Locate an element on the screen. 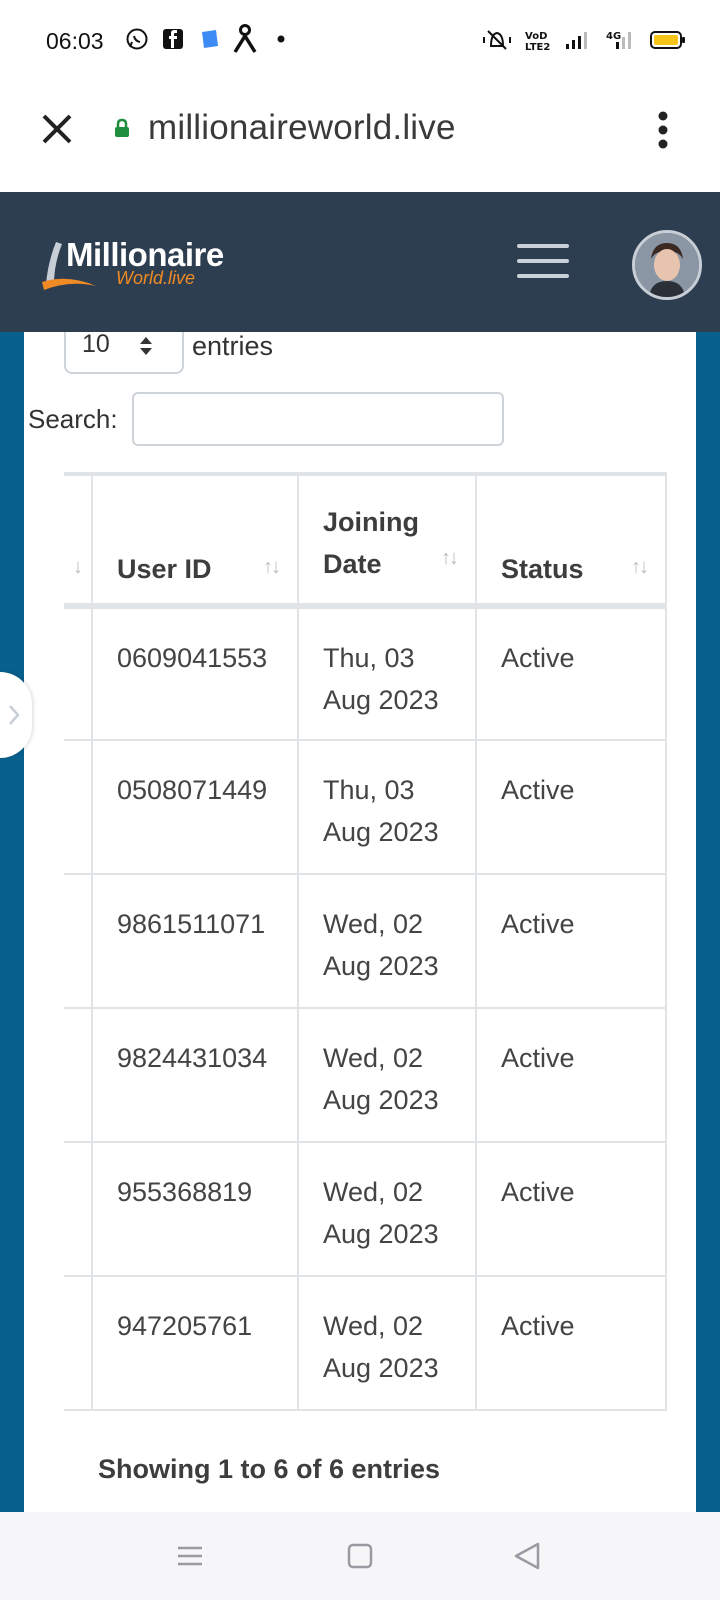 This screenshot has height=1600, width=720. cell-user-id: 955368819 is located at coordinates (195, 1209).